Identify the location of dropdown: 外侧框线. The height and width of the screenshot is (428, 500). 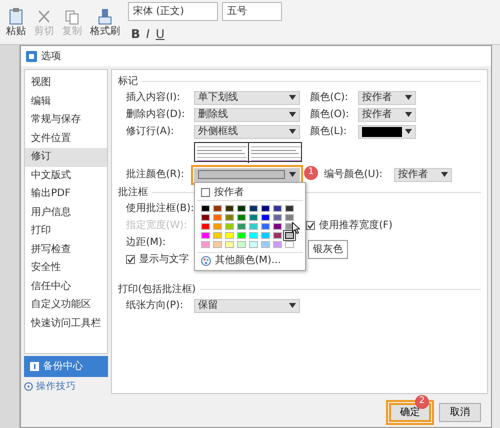
(247, 131).